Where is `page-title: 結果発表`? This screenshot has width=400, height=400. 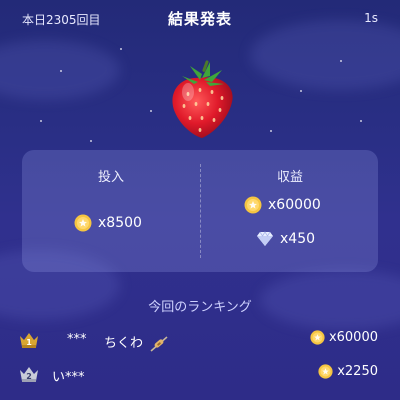 page-title: 結果発表 is located at coordinates (199, 19).